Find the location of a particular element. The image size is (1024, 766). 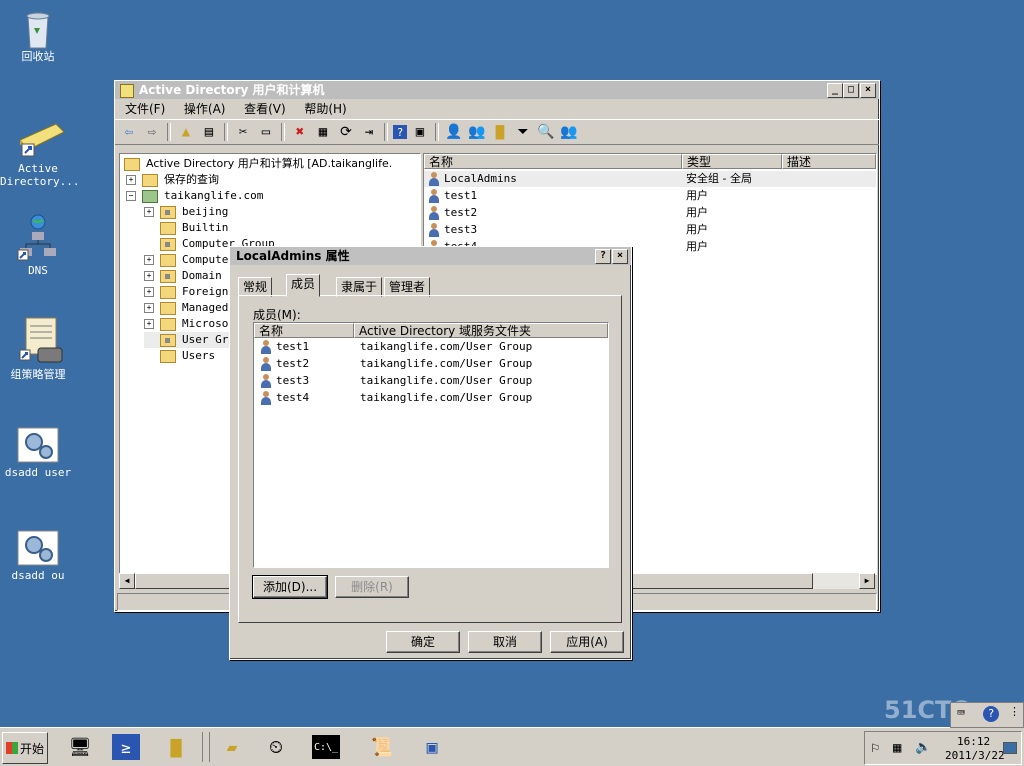

show-tree-icon: ▤ is located at coordinates (209, 132).